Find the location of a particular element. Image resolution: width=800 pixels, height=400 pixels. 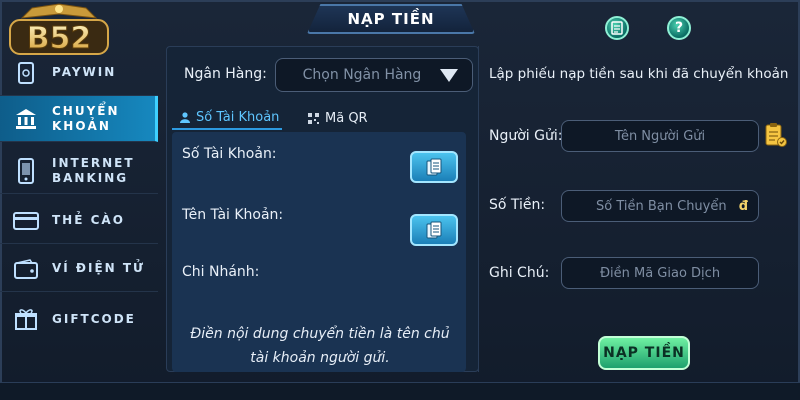

sidebar-item-vi-dien-tu: VÍ ĐIỆN TỬ is located at coordinates (79, 269).